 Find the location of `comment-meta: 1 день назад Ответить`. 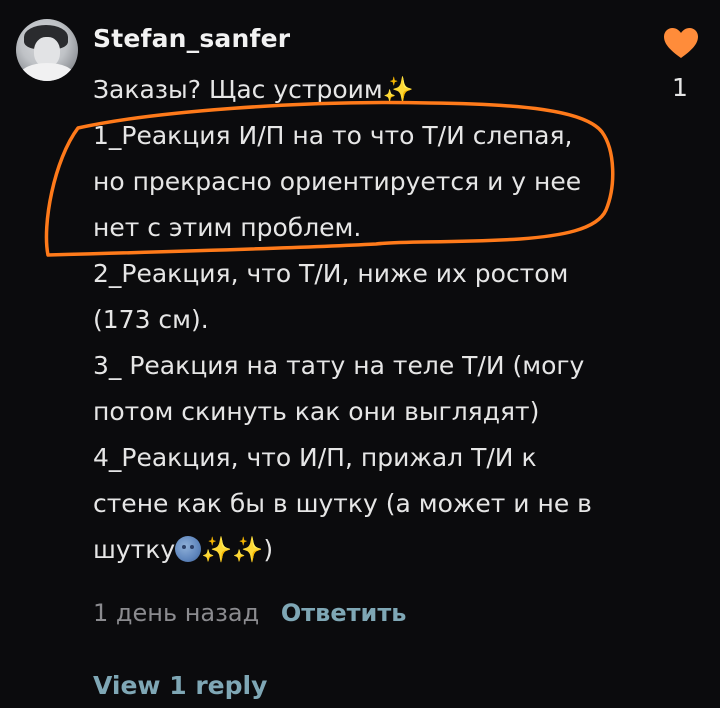

comment-meta: 1 день назад Ответить is located at coordinates (249, 613).